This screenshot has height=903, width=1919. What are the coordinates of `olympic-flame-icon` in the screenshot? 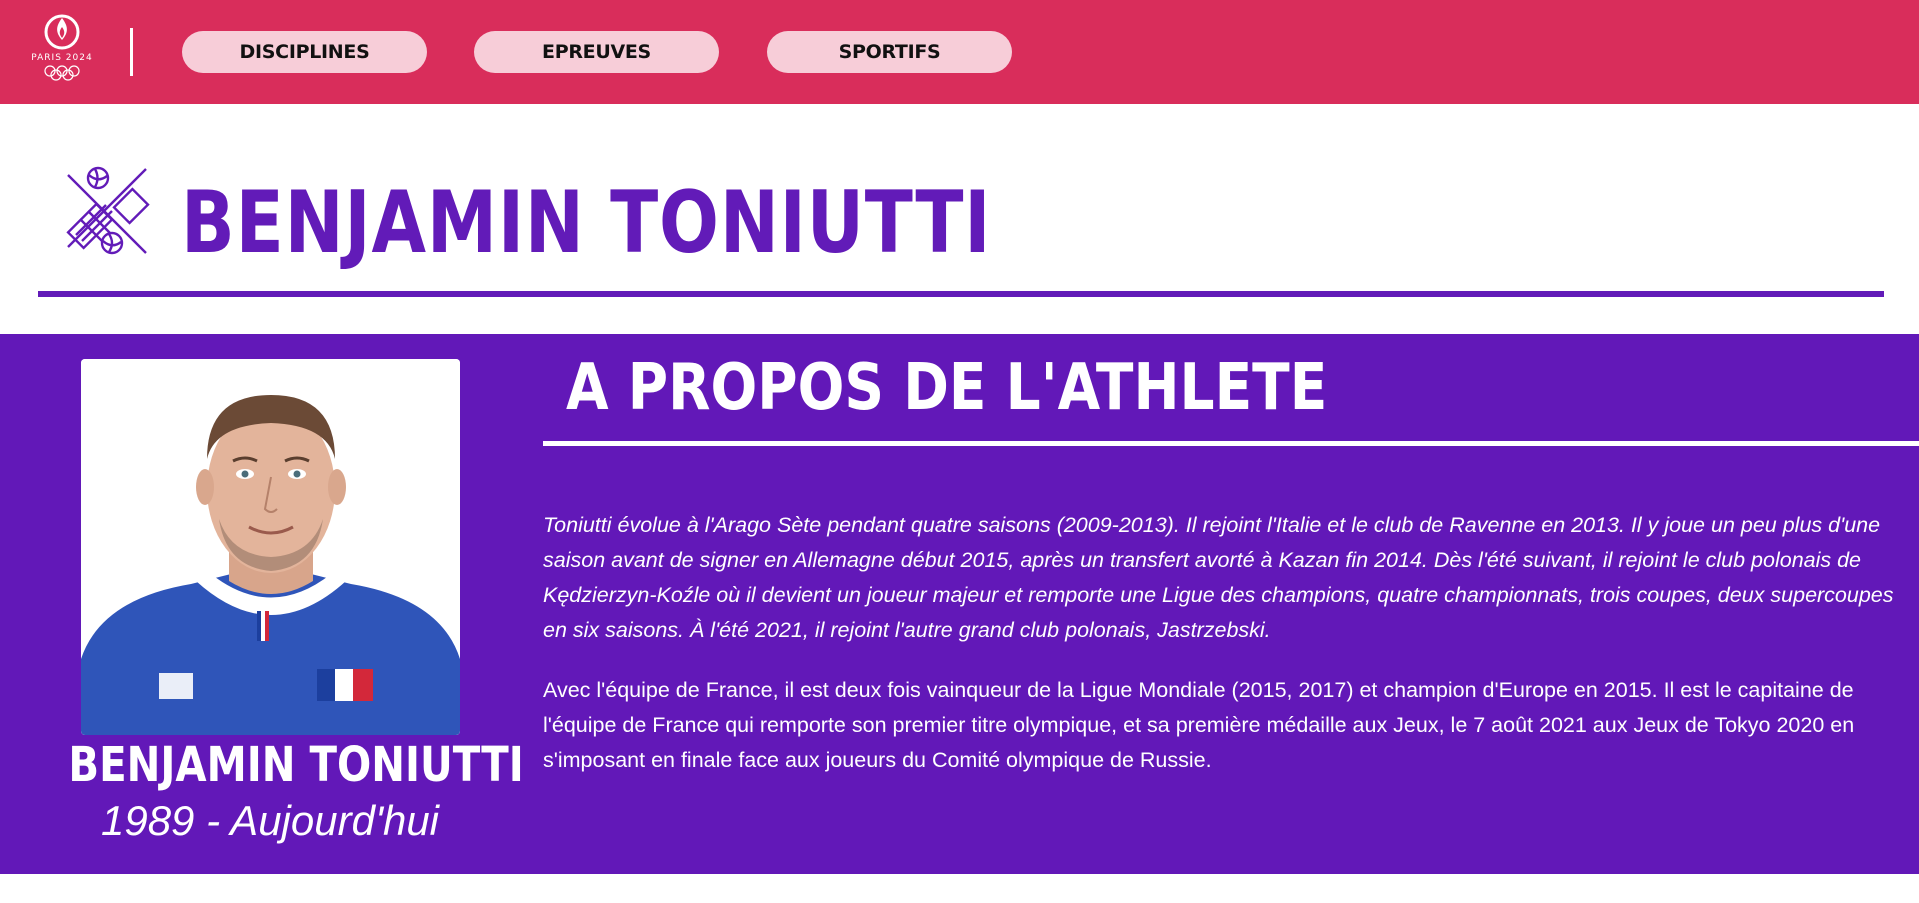 It's located at (62, 32).